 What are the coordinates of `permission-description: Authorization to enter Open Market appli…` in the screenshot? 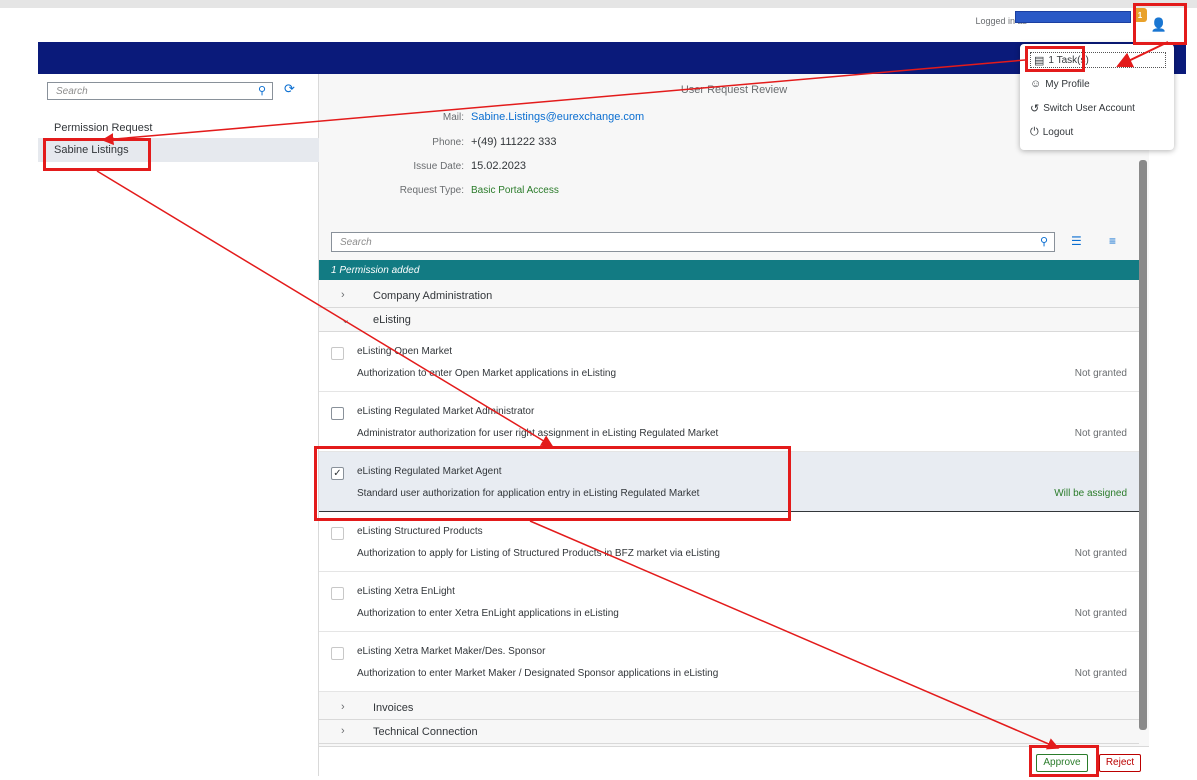 It's located at (487, 373).